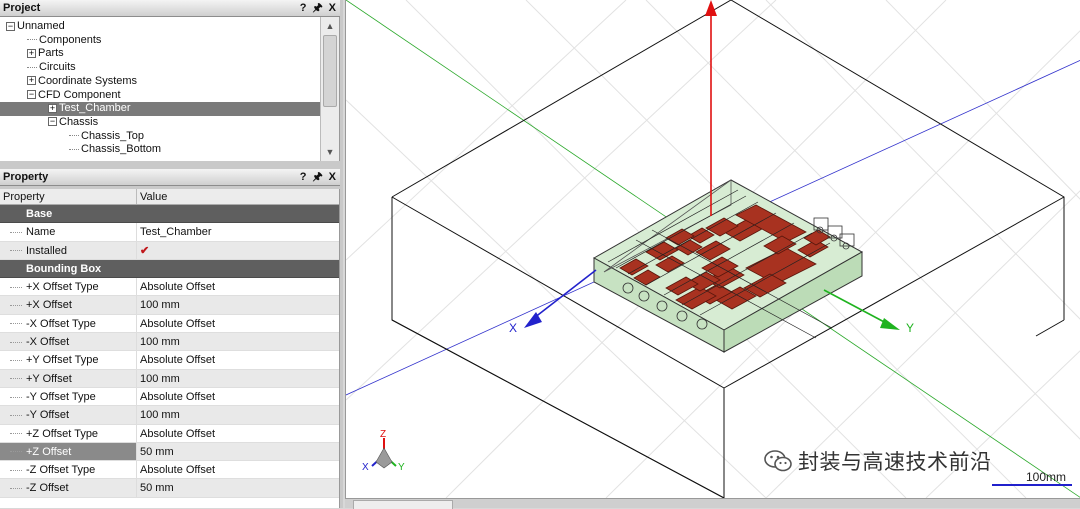 The image size is (1080, 509). Describe the element at coordinates (61, 396) in the screenshot. I see `property-name: -Y Offset Type` at that location.